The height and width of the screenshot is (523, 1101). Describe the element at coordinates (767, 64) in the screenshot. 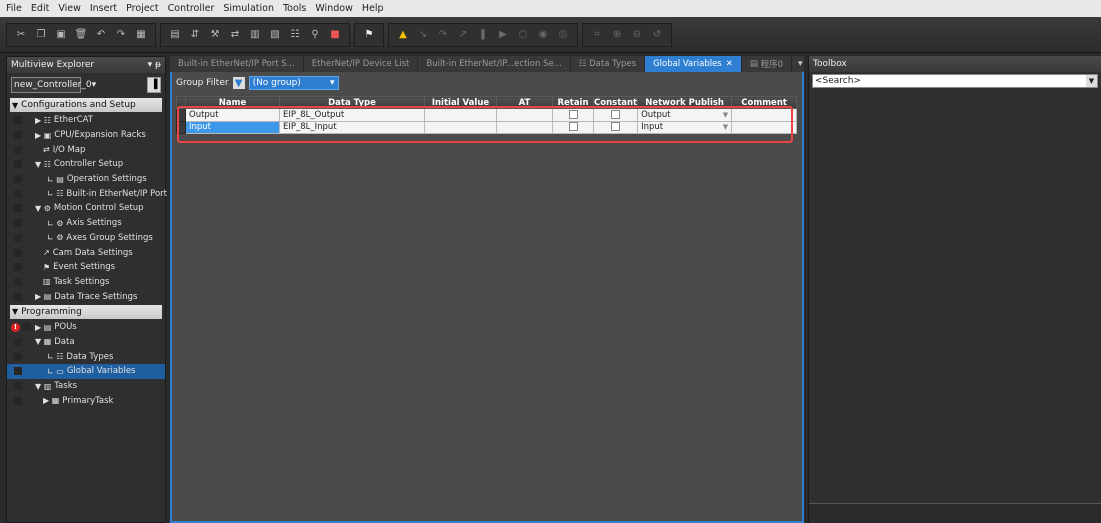

I see `tab-program0: ▤ 程序0` at that location.